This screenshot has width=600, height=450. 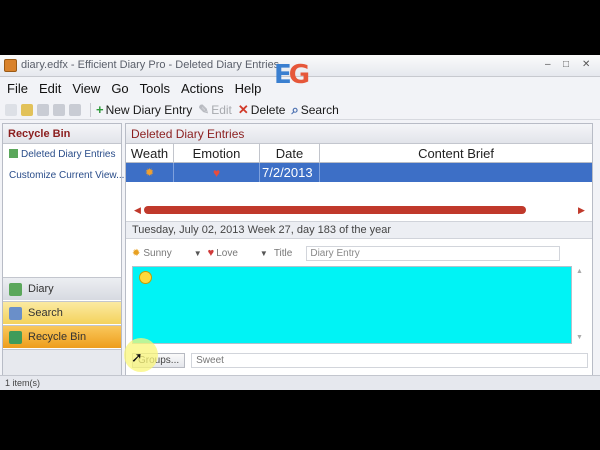 What do you see at coordinates (62, 134) in the screenshot?
I see `pane-header: Recycle Bin` at bounding box center [62, 134].